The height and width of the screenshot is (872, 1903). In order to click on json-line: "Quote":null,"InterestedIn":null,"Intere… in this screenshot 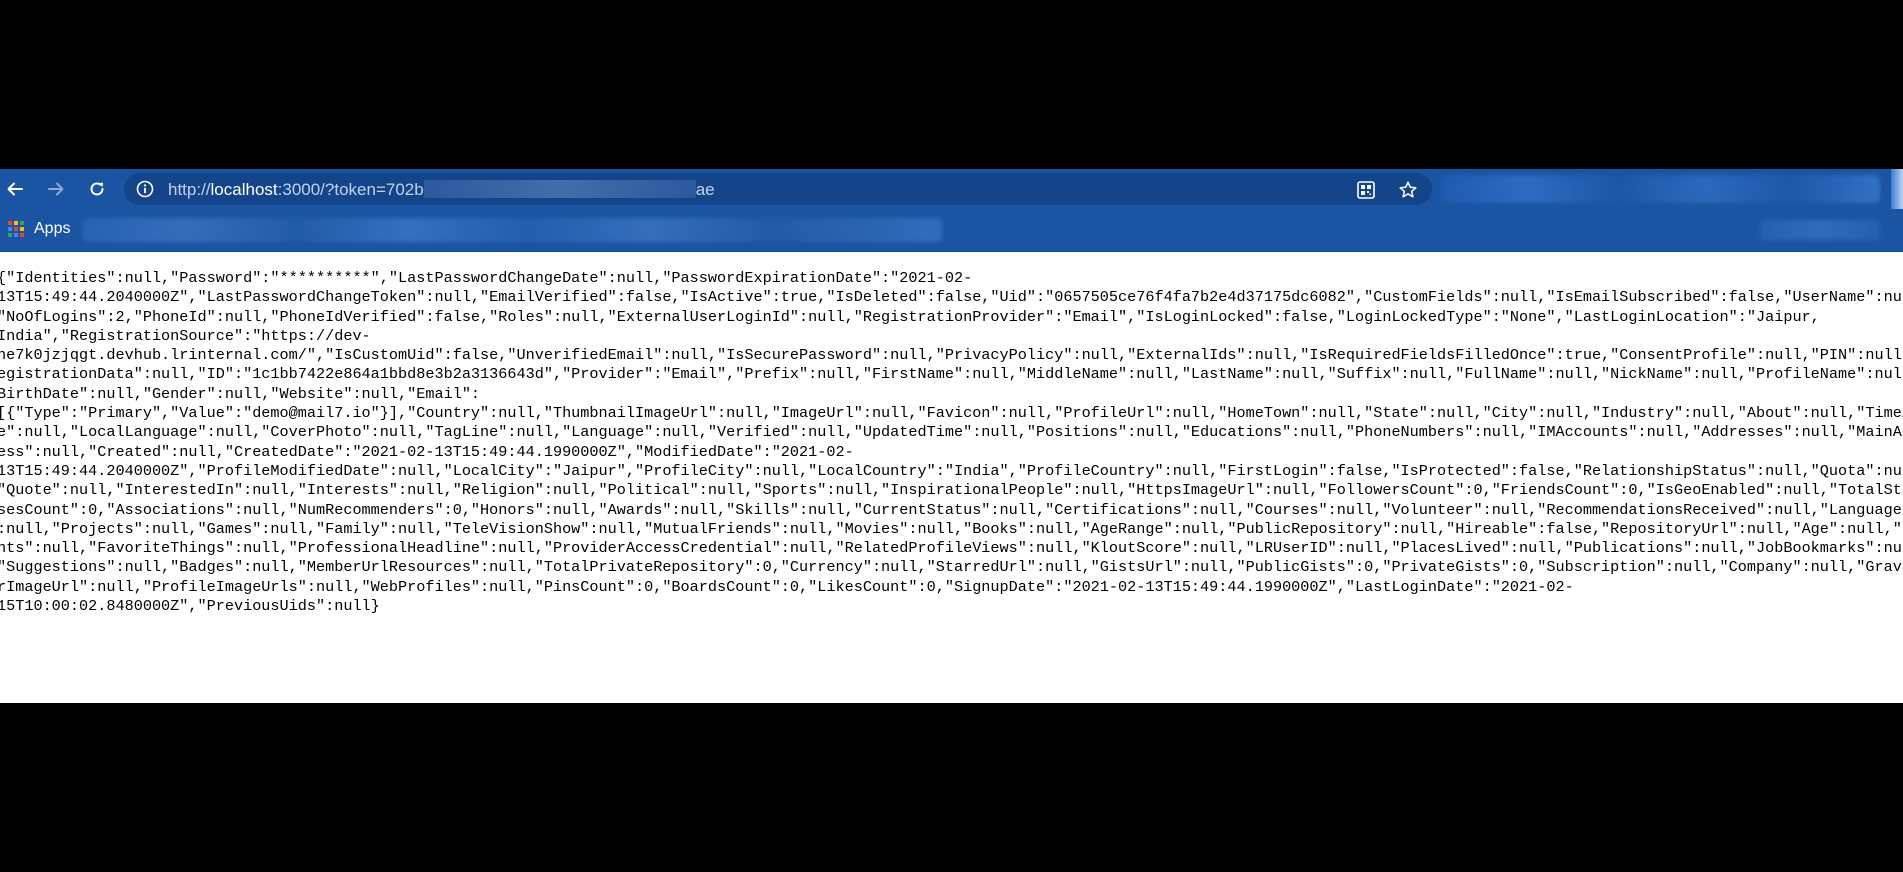, I will do `click(951, 490)`.